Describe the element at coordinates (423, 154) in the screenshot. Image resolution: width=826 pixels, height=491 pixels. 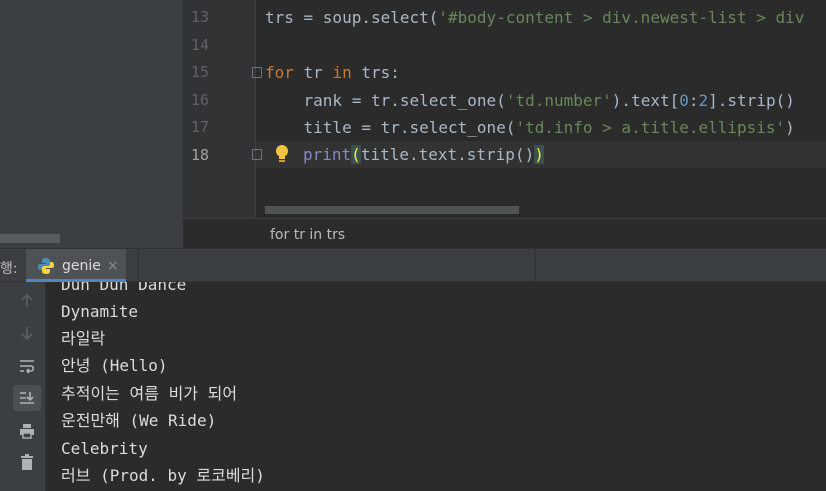
I see `code-line-18: print(title.text.strip())` at that location.